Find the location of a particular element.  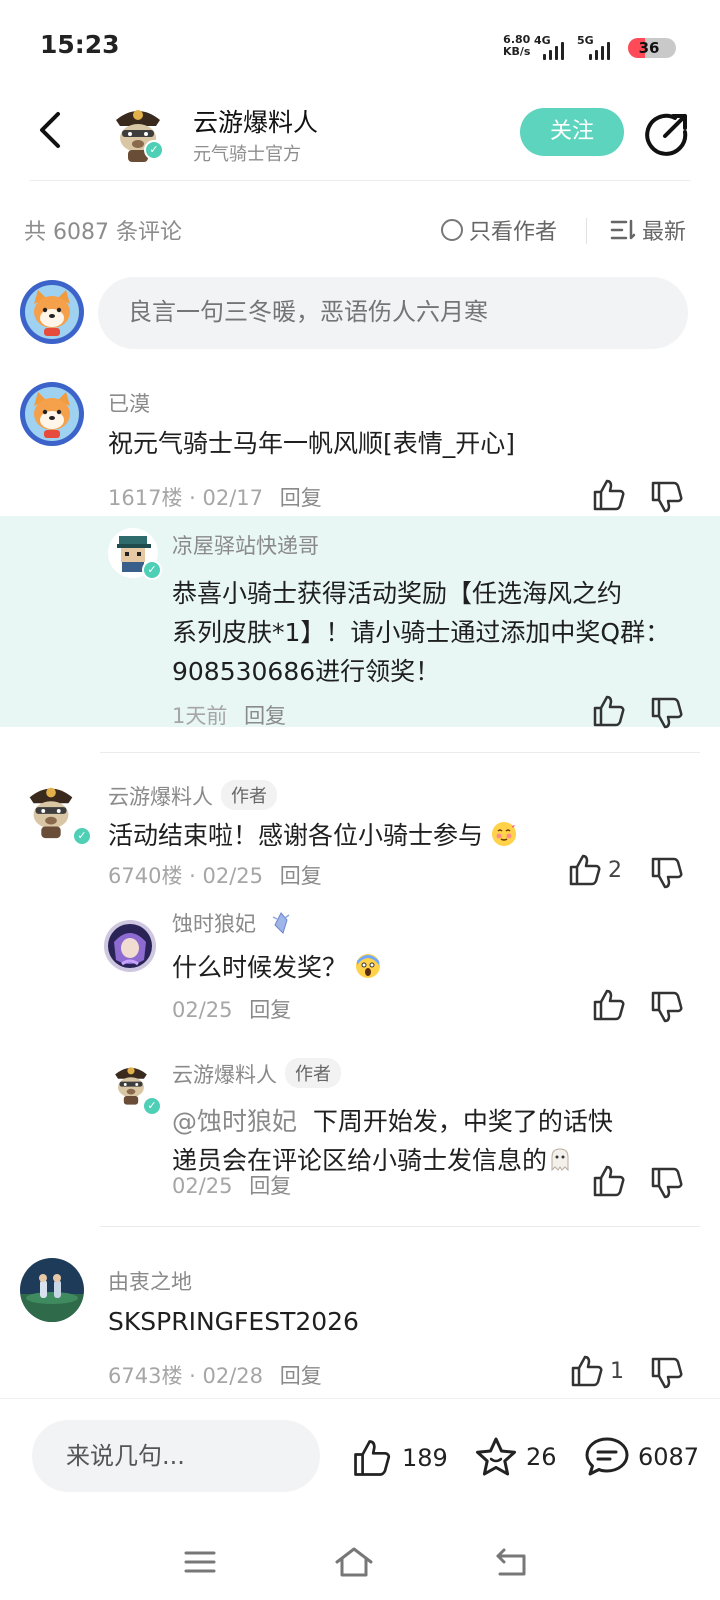

reply-text: 什么时候发奖？ is located at coordinates (276, 967).